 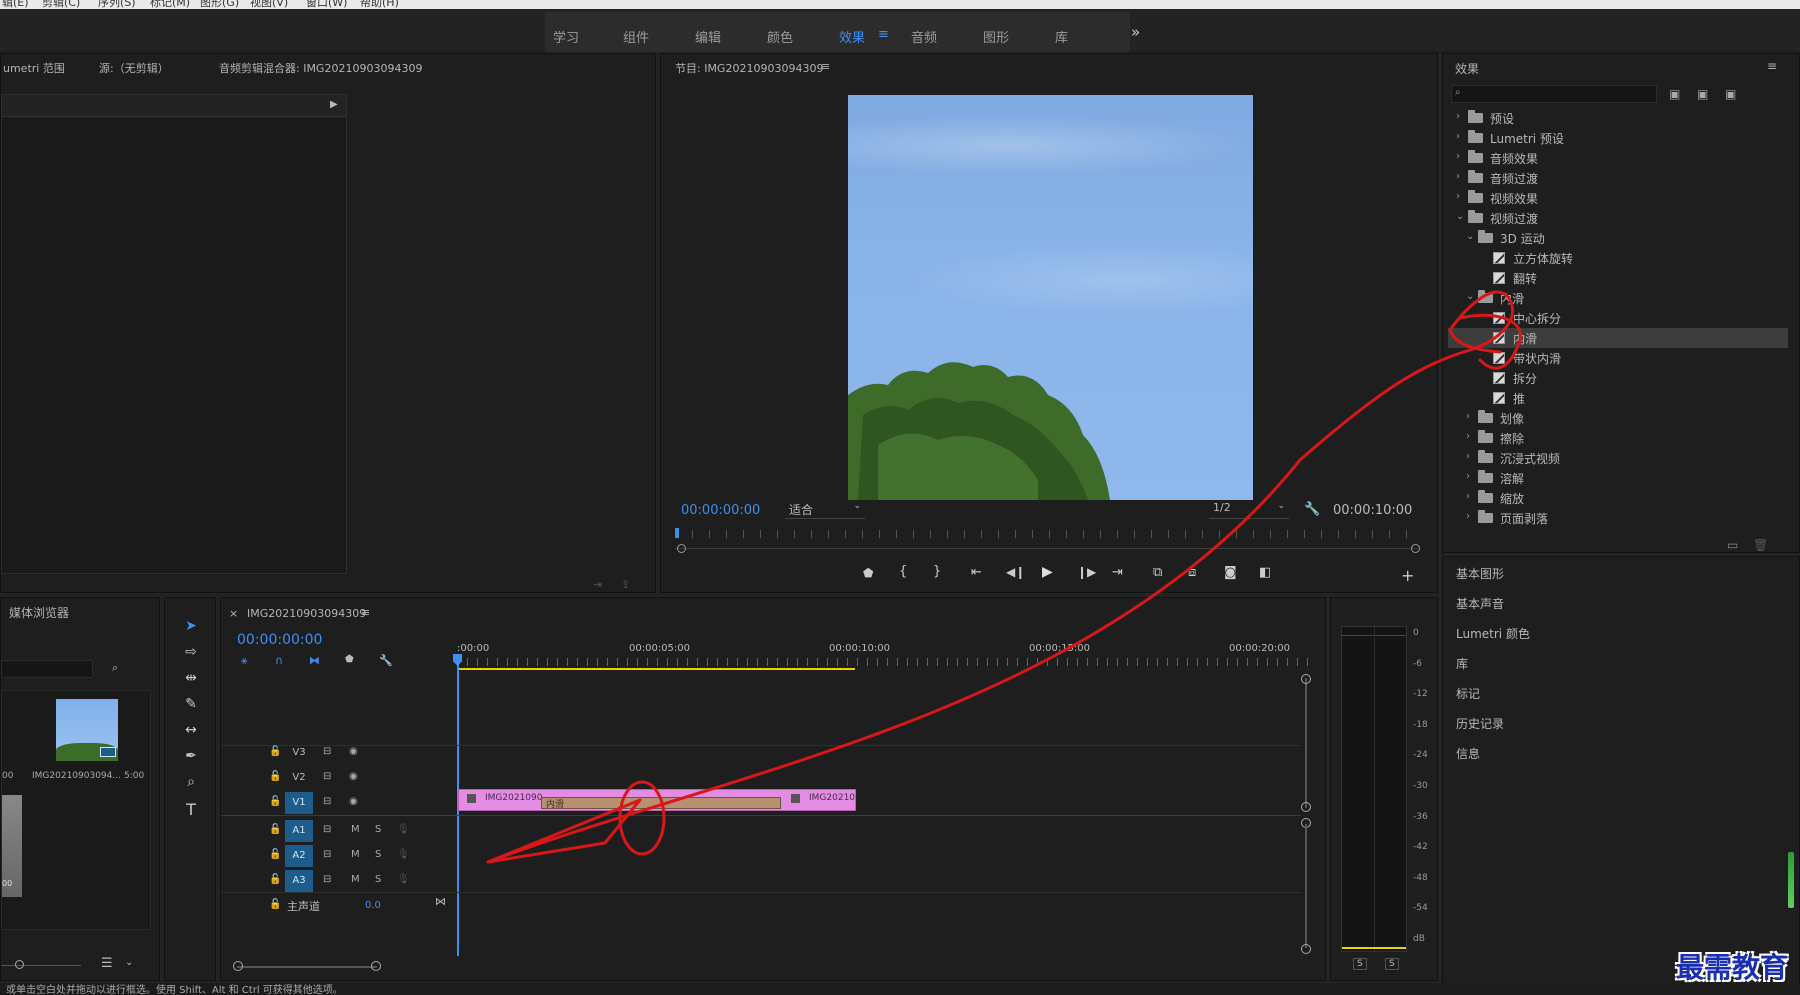 What do you see at coordinates (403, 879) in the screenshot?
I see `mic-a3-icon: 🎙` at bounding box center [403, 879].